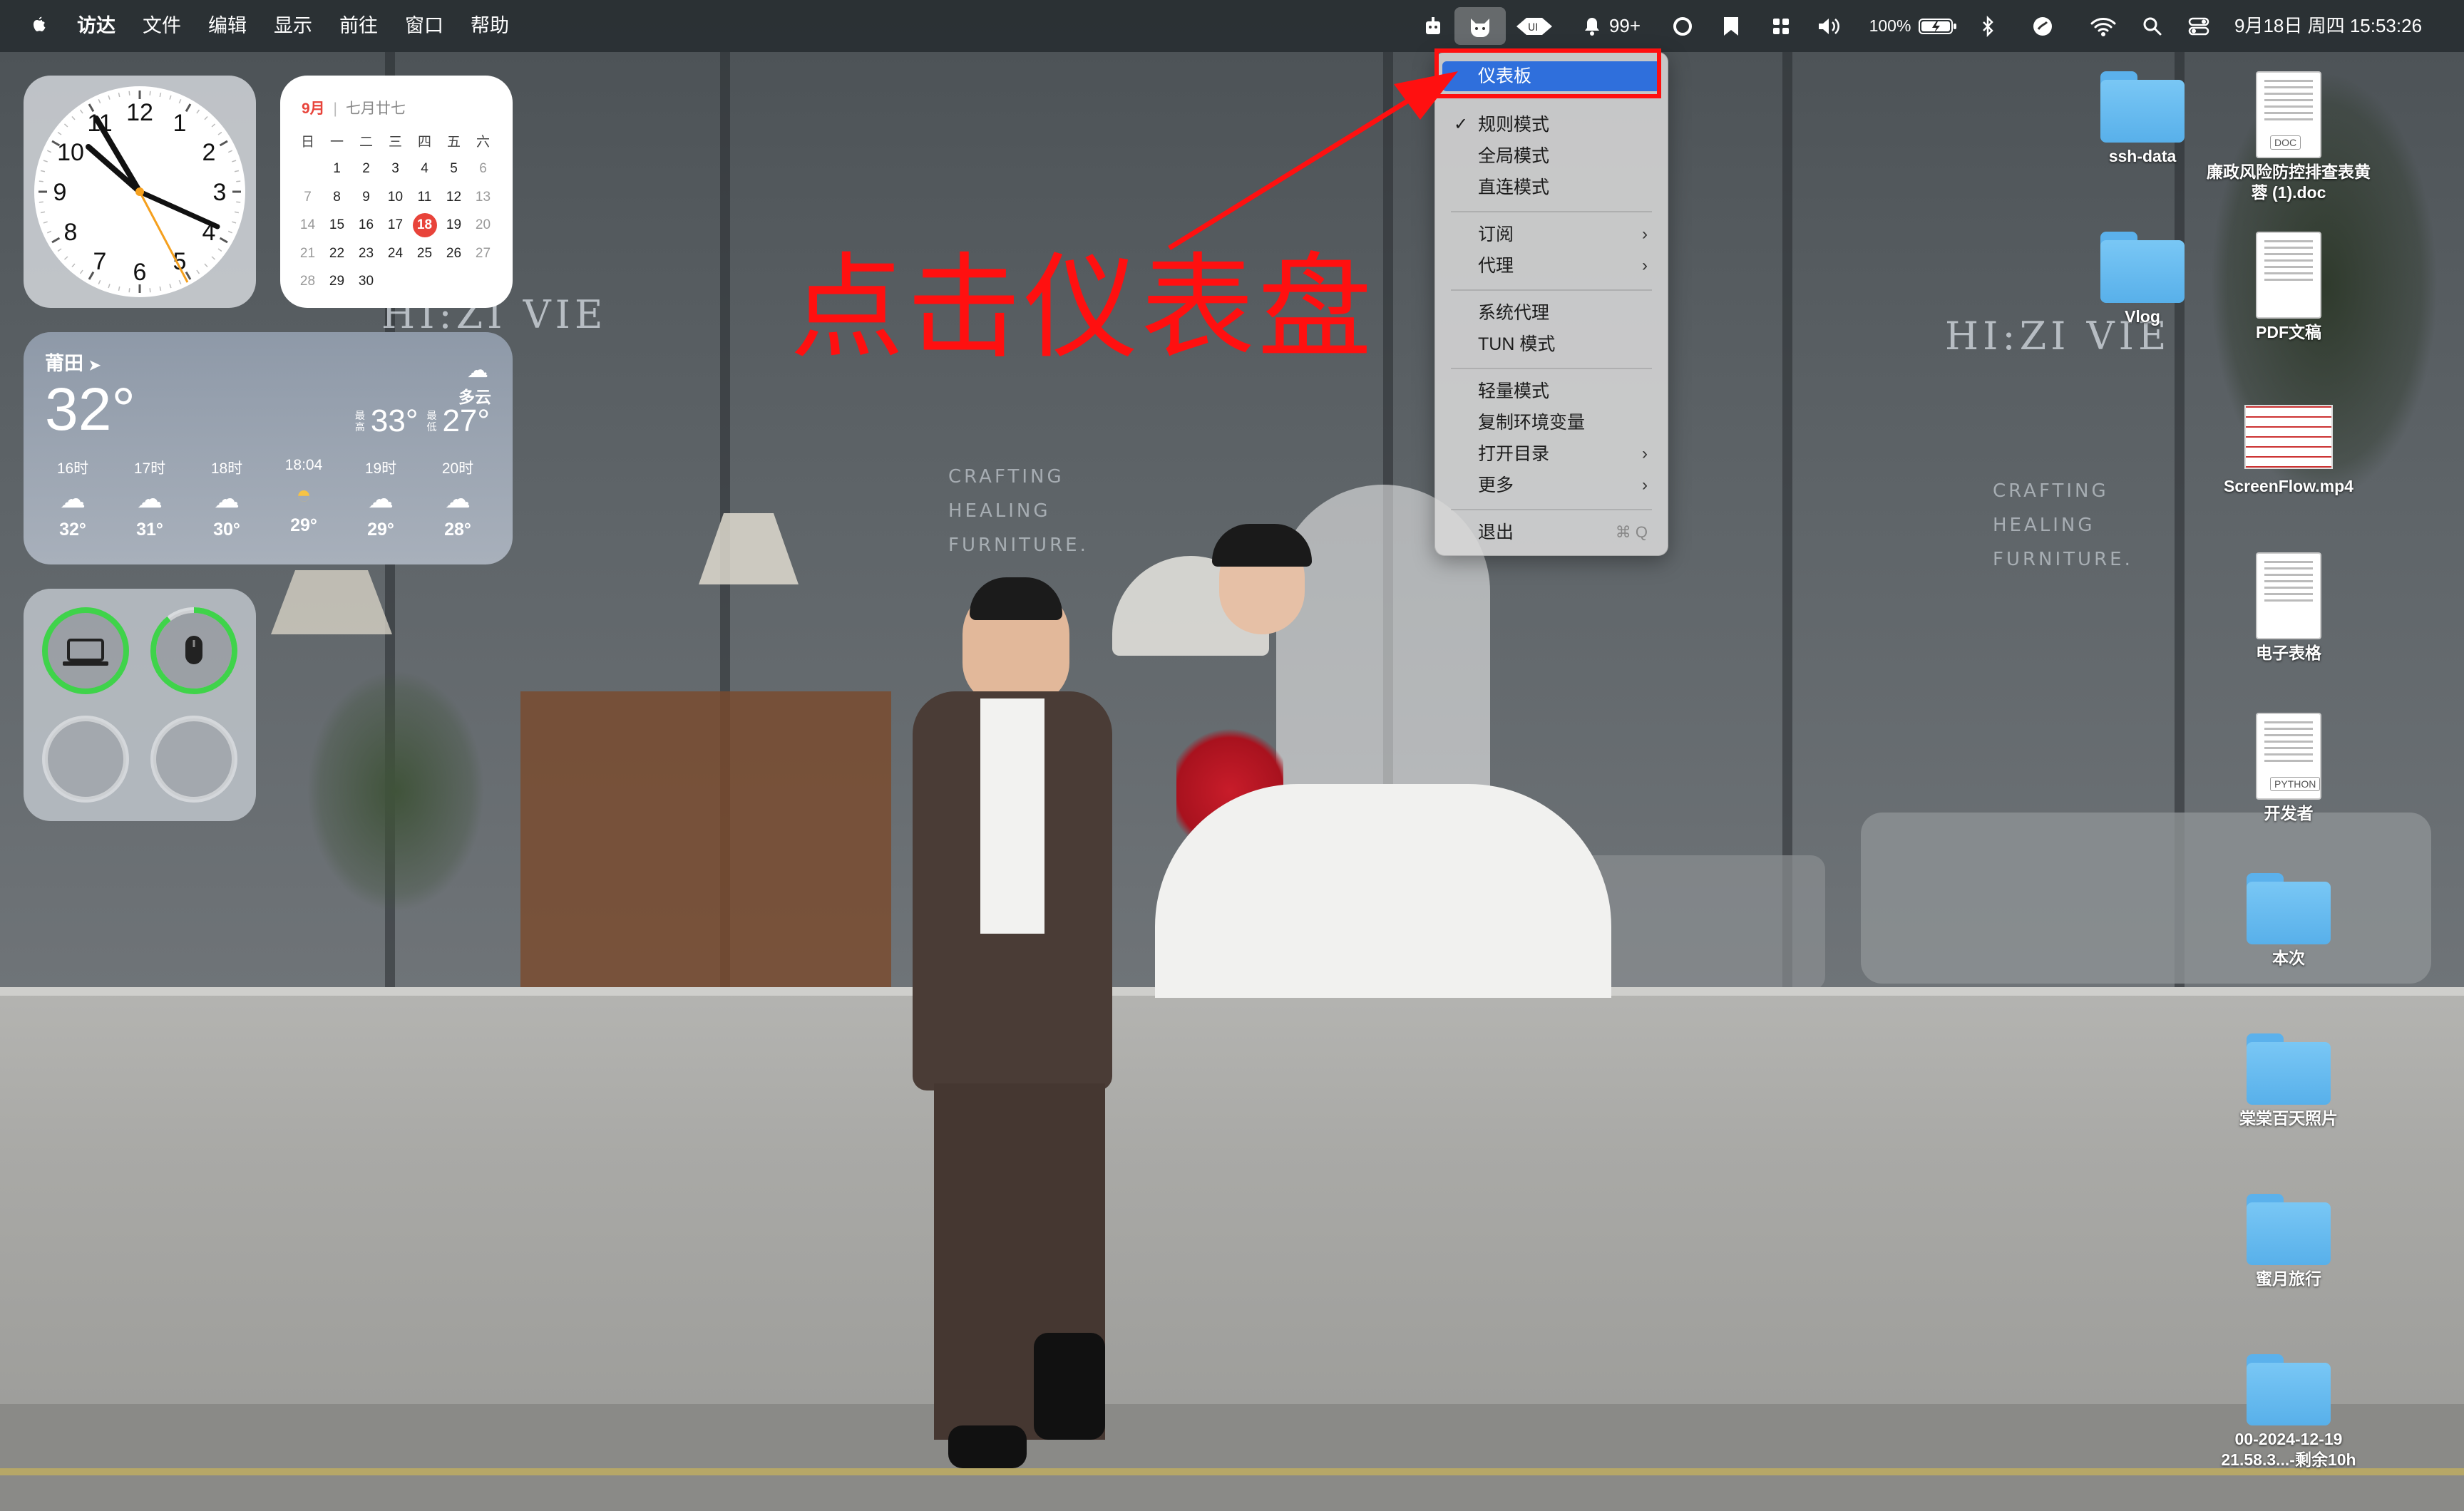 This screenshot has width=2464, height=1511. Describe the element at coordinates (366, 169) in the screenshot. I see `calendar-day: 2` at that location.